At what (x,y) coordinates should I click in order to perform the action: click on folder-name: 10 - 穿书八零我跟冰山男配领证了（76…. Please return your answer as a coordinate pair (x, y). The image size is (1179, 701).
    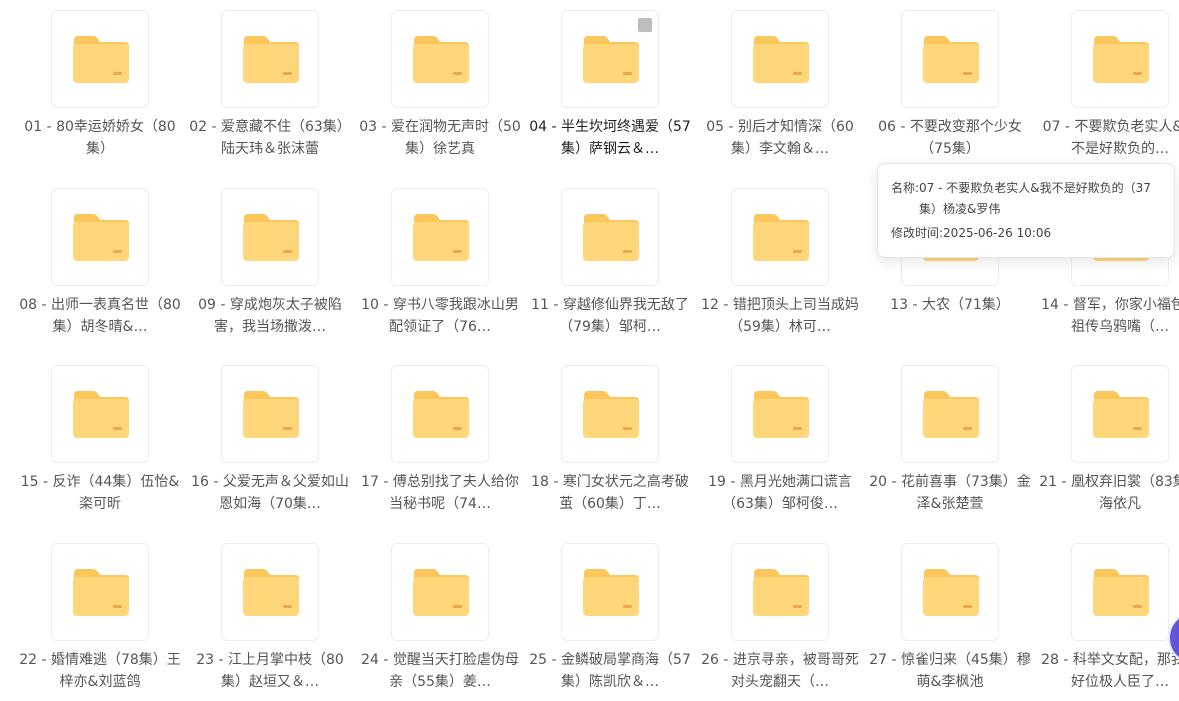
    Looking at the image, I should click on (440, 316).